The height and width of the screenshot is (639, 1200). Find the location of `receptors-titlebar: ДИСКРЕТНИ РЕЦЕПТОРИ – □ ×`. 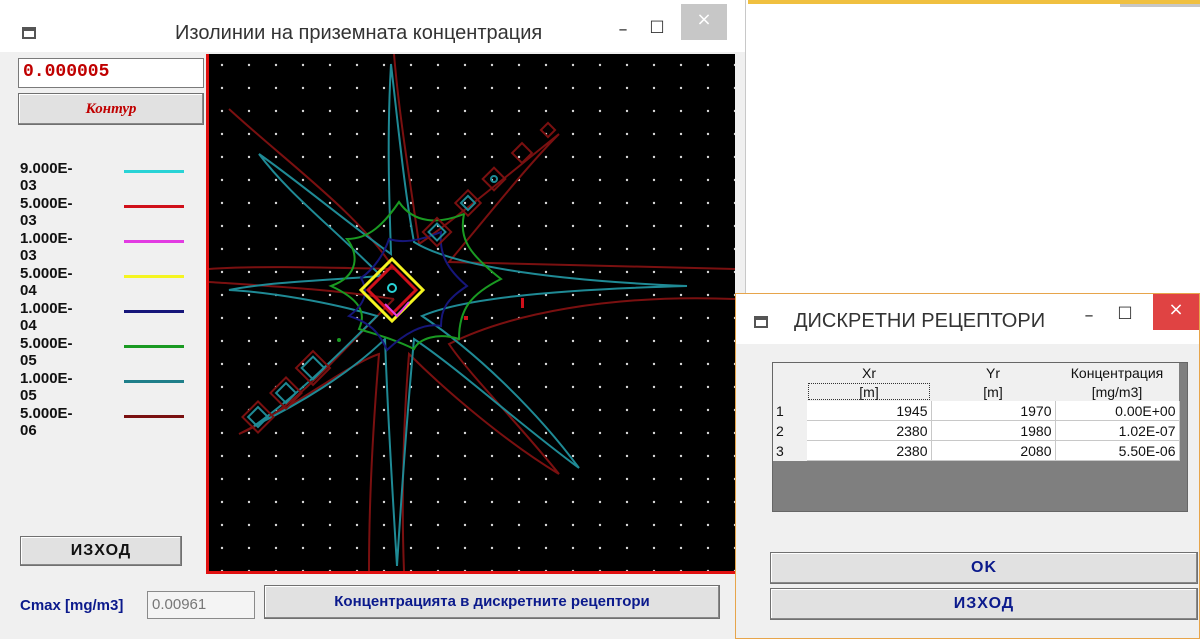

receptors-titlebar: ДИСКРЕТНИ РЕЦЕПТОРИ – □ × is located at coordinates (967, 319).